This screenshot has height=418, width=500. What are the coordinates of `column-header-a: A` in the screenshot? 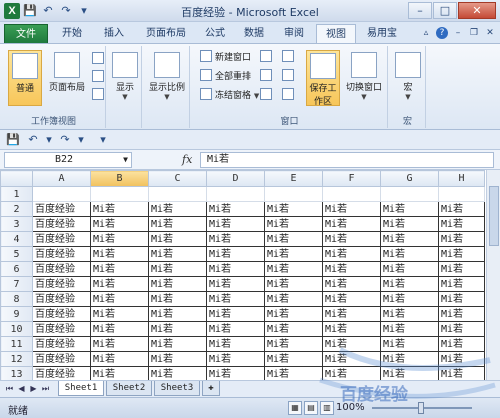 It's located at (61, 178).